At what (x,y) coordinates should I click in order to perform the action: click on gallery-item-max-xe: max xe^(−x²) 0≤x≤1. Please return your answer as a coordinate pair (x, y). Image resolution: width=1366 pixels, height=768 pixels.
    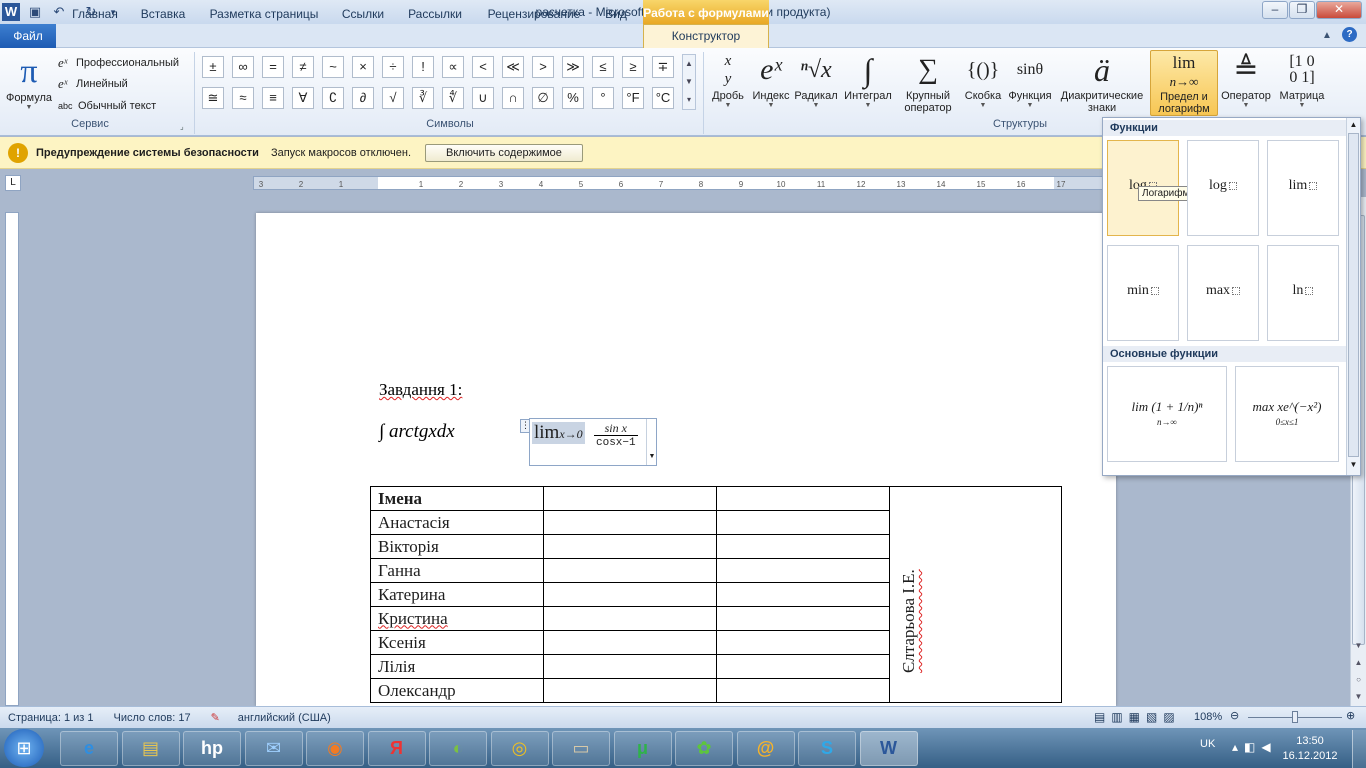
    Looking at the image, I should click on (1287, 414).